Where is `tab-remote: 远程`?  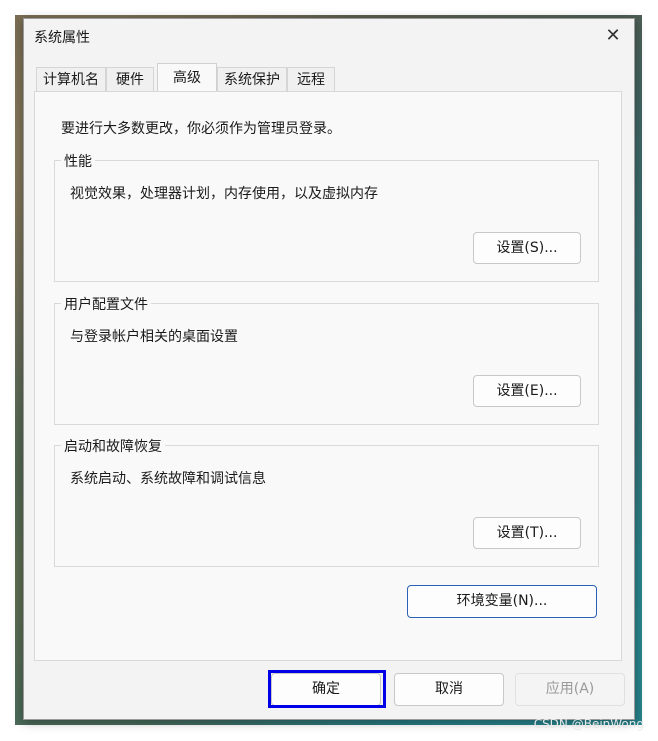
tab-remote: 远程 is located at coordinates (311, 79).